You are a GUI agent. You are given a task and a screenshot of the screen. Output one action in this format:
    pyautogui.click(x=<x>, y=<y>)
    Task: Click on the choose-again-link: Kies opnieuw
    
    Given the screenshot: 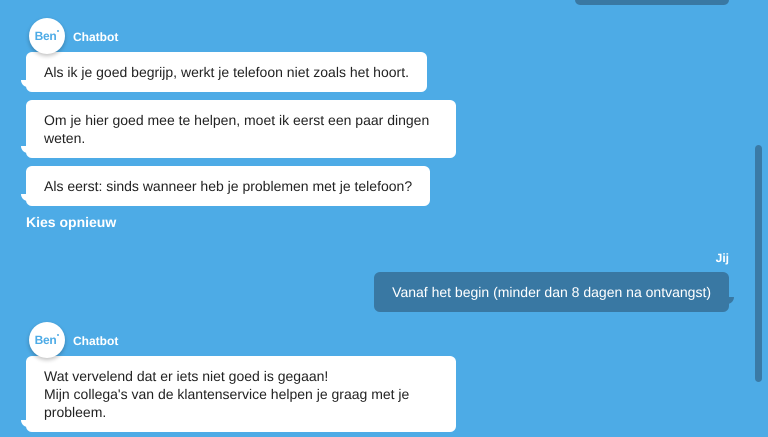 What is the action you would take?
    pyautogui.click(x=71, y=222)
    